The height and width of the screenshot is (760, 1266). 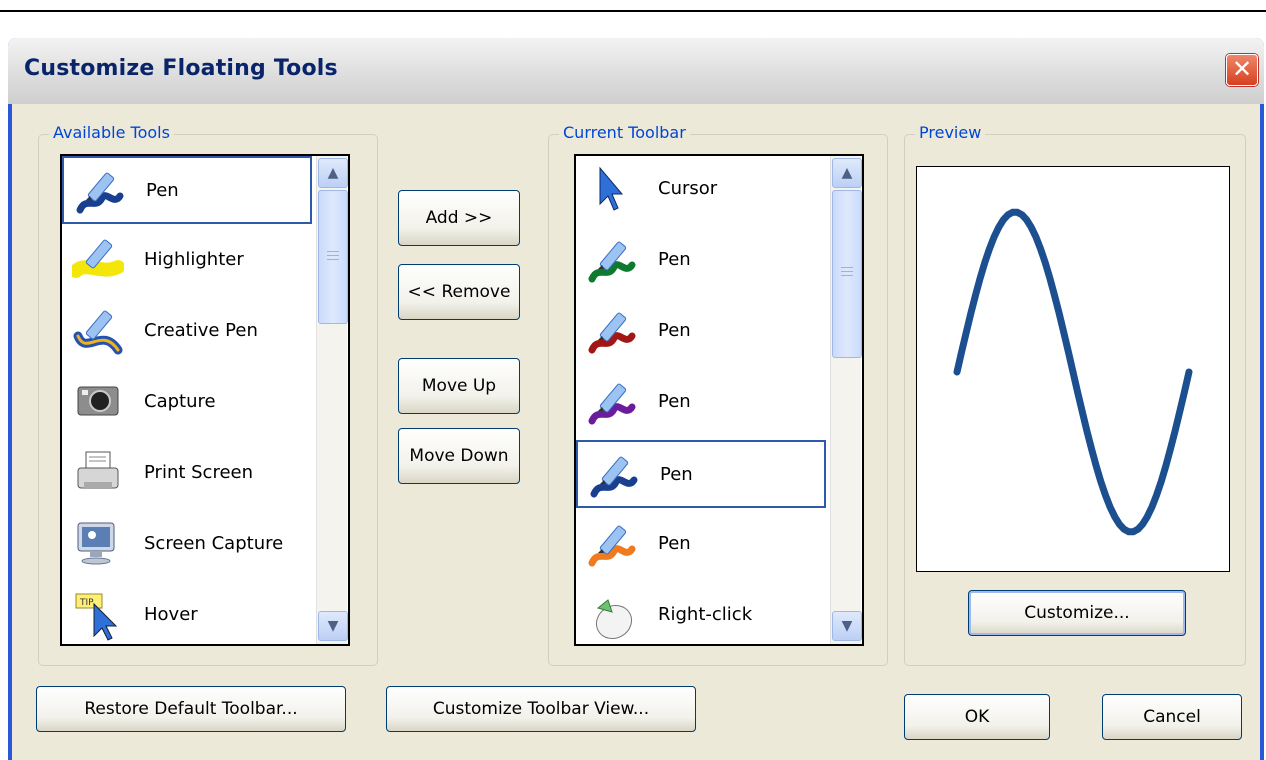 I want to click on remove-button-label: << Remove, so click(x=459, y=292).